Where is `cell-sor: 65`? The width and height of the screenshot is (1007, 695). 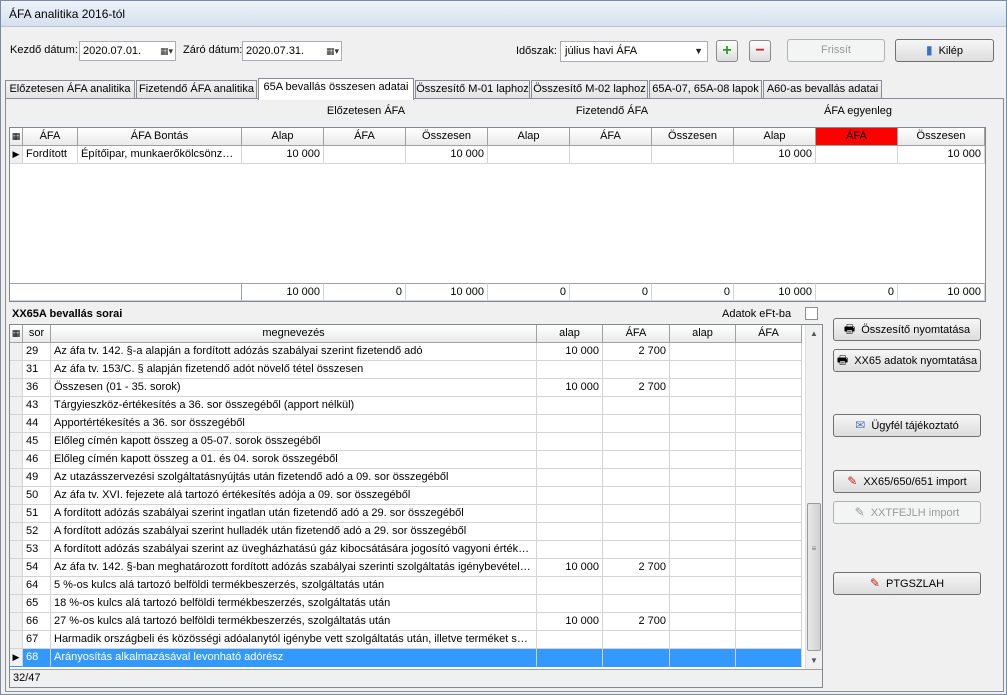
cell-sor: 65 is located at coordinates (37, 604).